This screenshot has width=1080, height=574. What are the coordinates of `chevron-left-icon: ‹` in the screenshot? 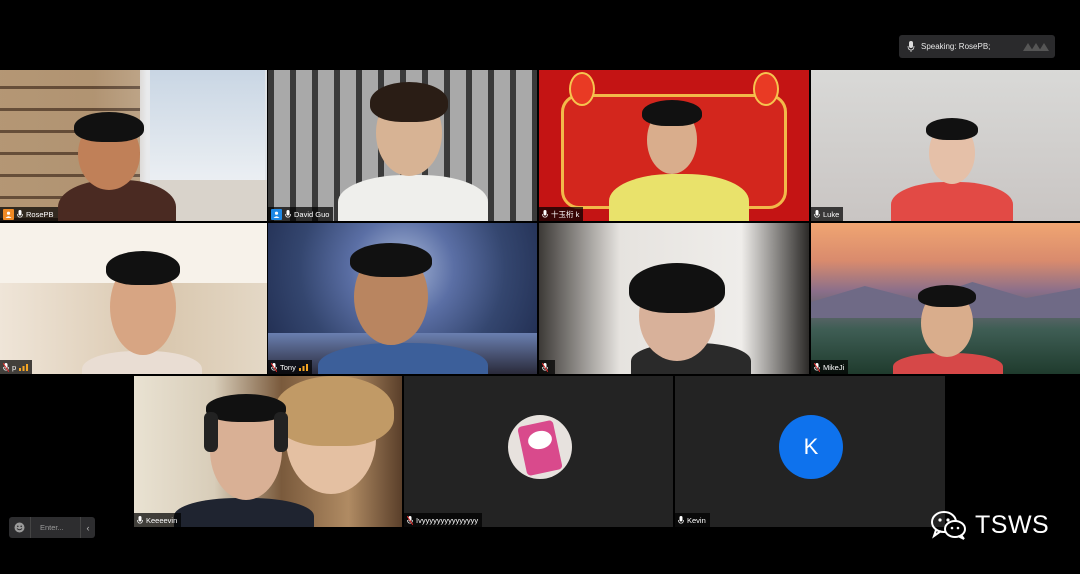 It's located at (88, 528).